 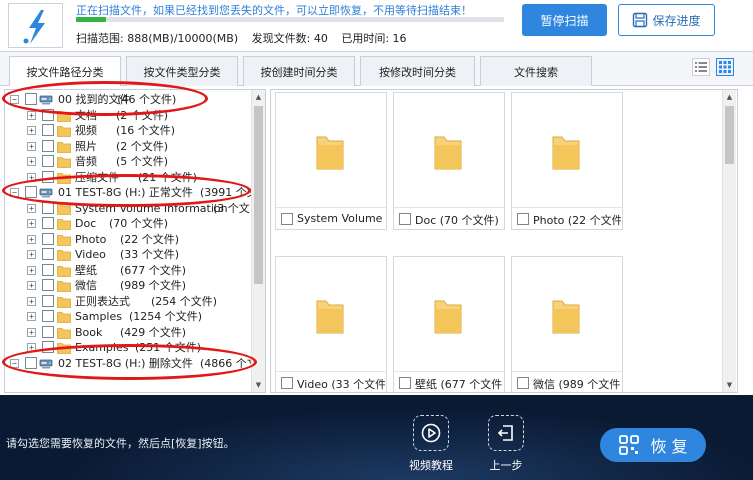 I want to click on pause-scan-button: 暂停扫描, so click(x=564, y=20).